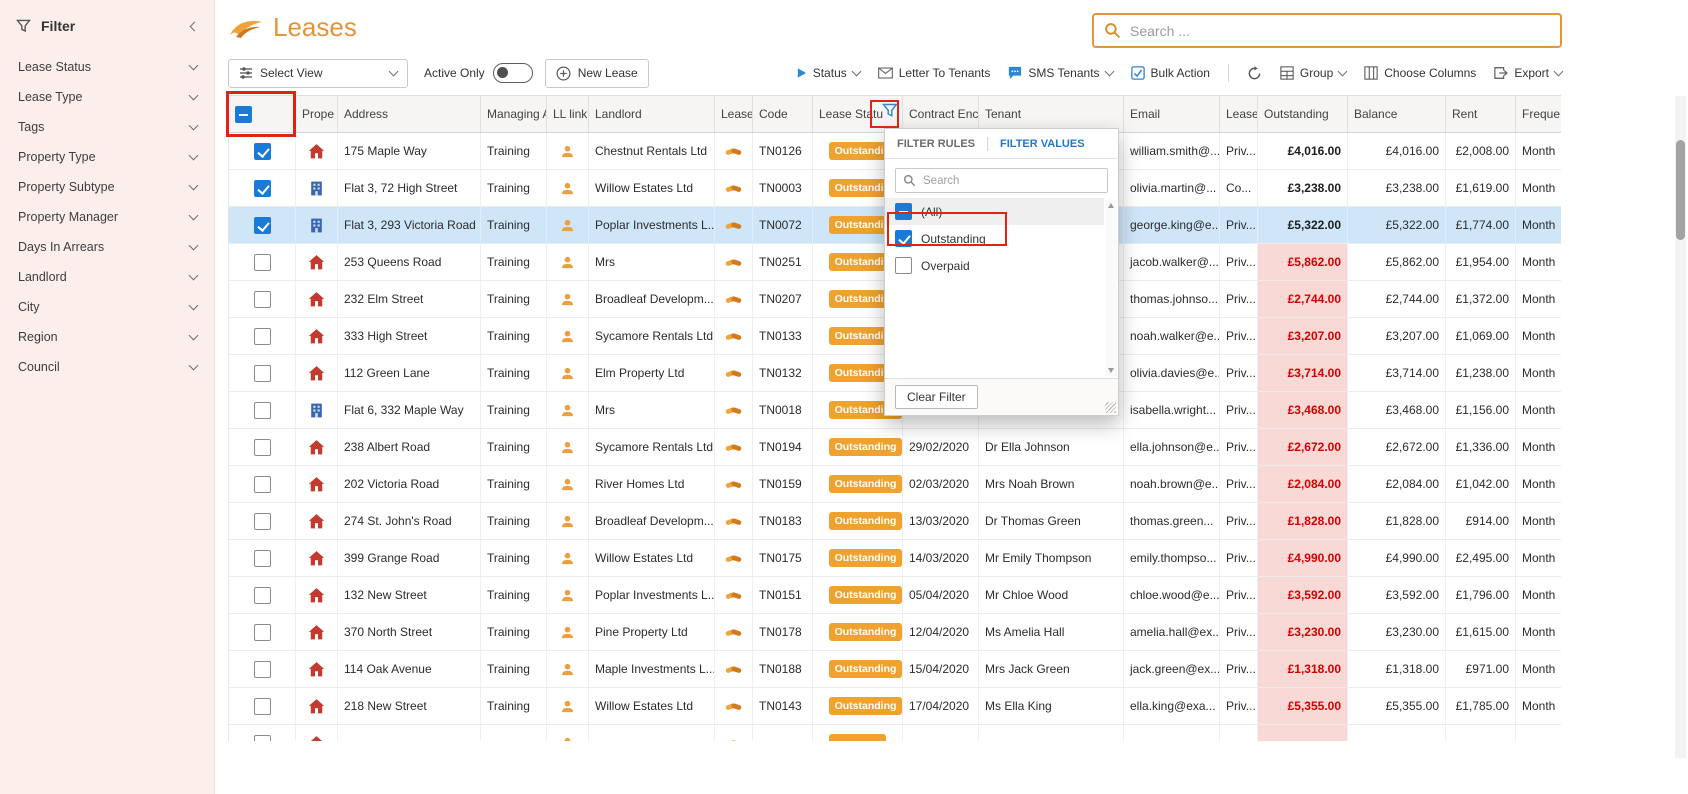 This screenshot has height=794, width=1688. What do you see at coordinates (652, 114) in the screenshot?
I see `col-landlord: Landlord` at bounding box center [652, 114].